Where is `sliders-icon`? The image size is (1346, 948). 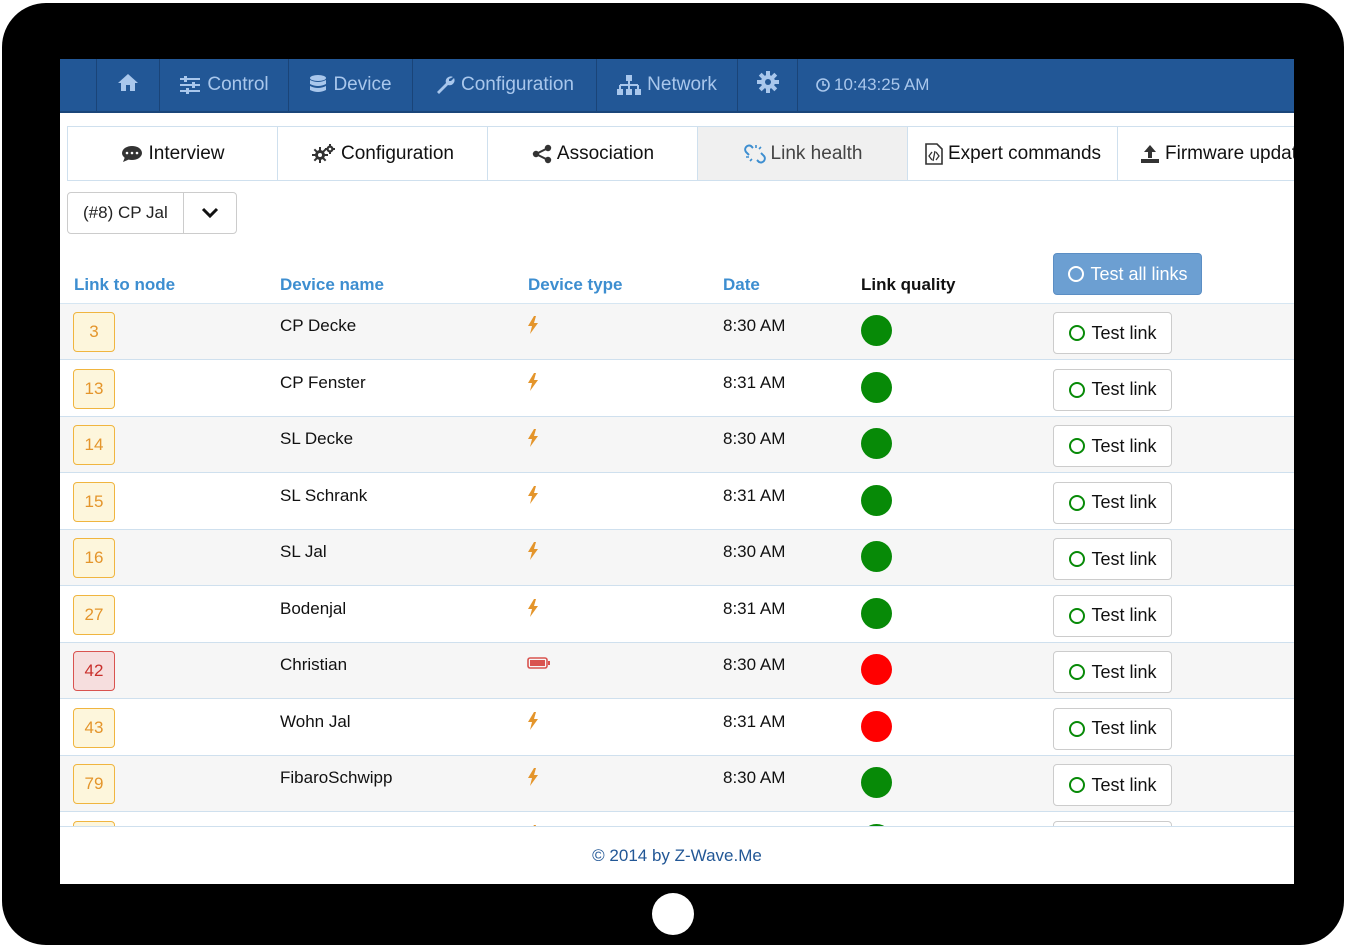 sliders-icon is located at coordinates (190, 85).